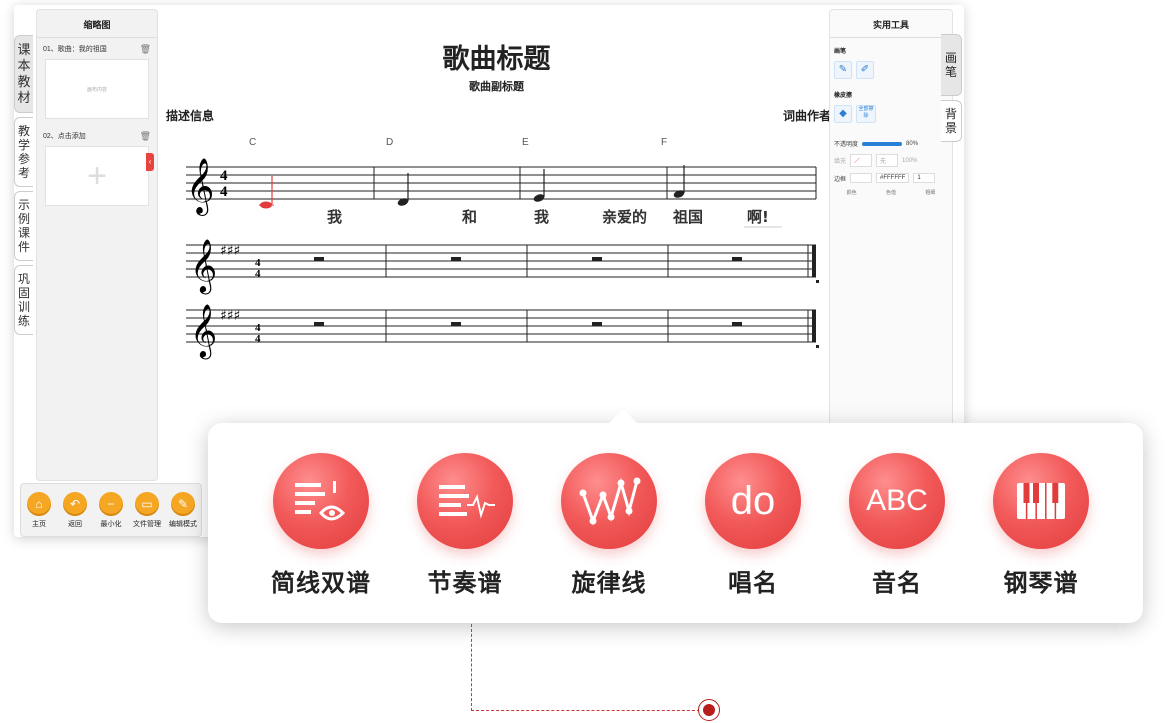  What do you see at coordinates (111, 503) in the screenshot?
I see `minimize-icon: −` at bounding box center [111, 503].